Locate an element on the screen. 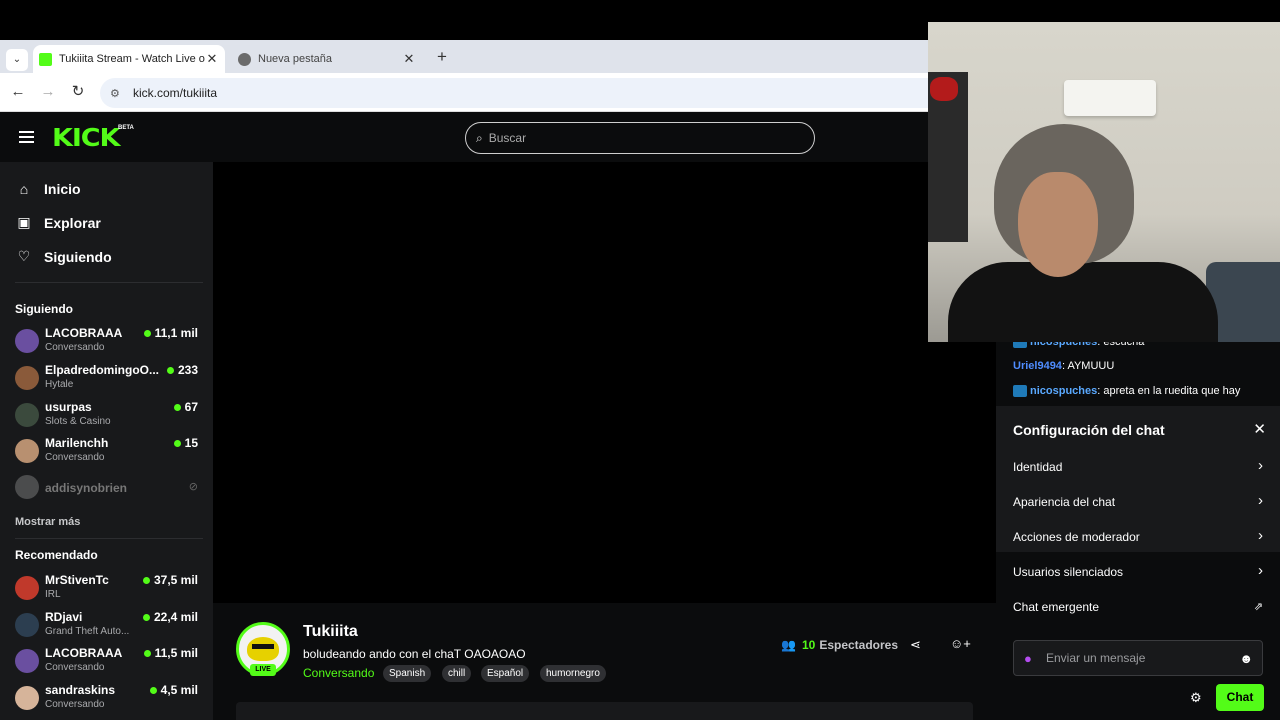 The height and width of the screenshot is (720, 1280). chat-username: nicospuches is located at coordinates (1063, 391).